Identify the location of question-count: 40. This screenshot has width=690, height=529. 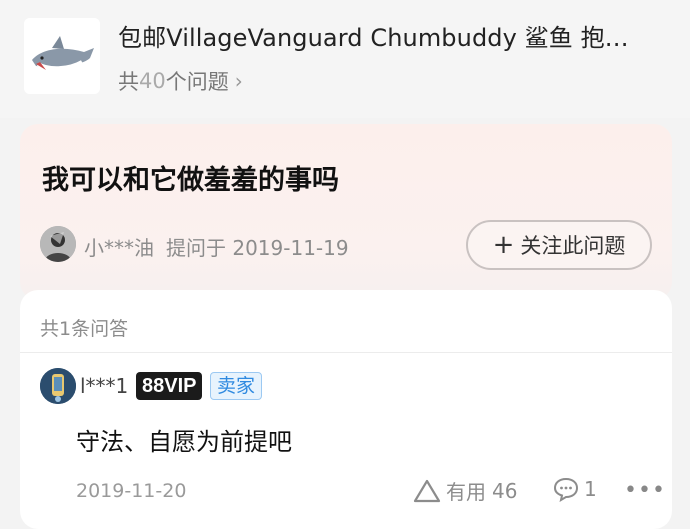
(152, 81).